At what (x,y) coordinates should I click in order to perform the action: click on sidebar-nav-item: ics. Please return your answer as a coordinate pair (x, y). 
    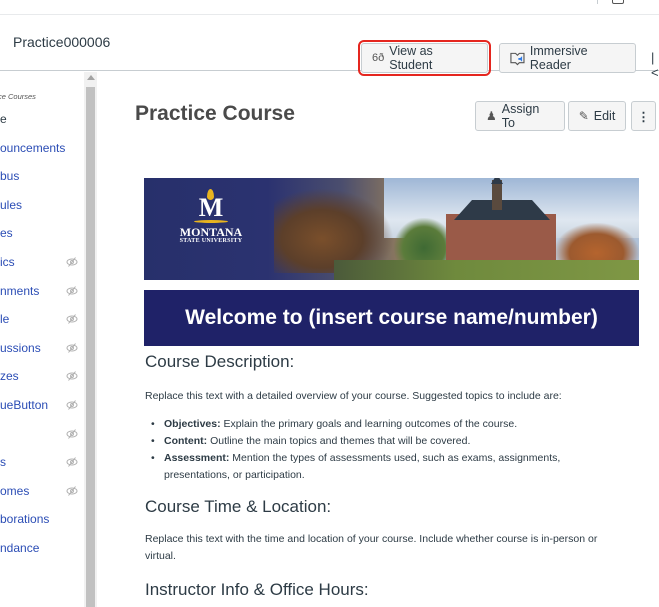
    Looking at the image, I should click on (7, 262).